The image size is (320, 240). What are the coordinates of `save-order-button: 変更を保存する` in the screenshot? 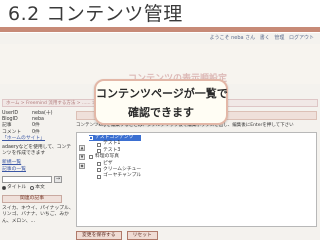 It's located at (99, 235).